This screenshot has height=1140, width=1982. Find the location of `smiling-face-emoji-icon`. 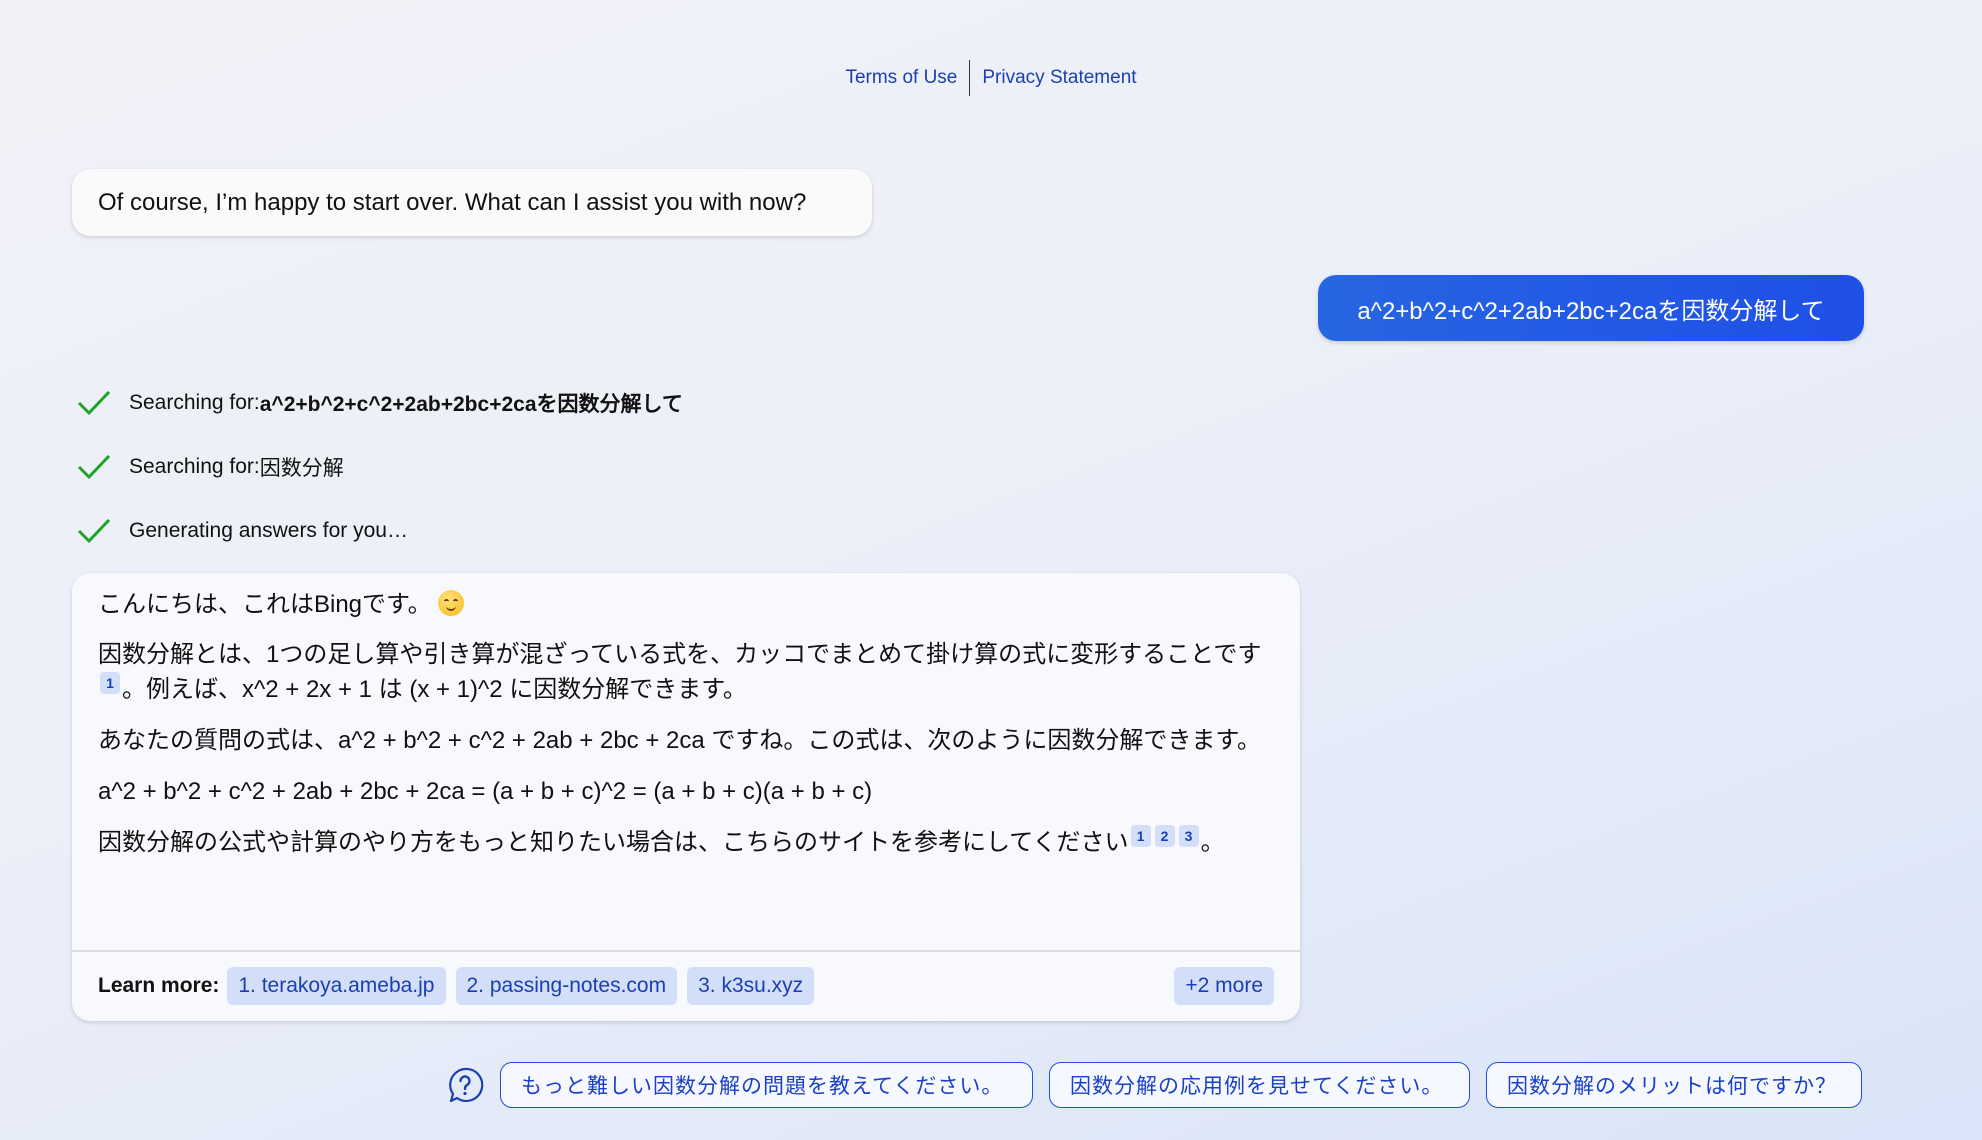

smiling-face-emoji-icon is located at coordinates (450, 603).